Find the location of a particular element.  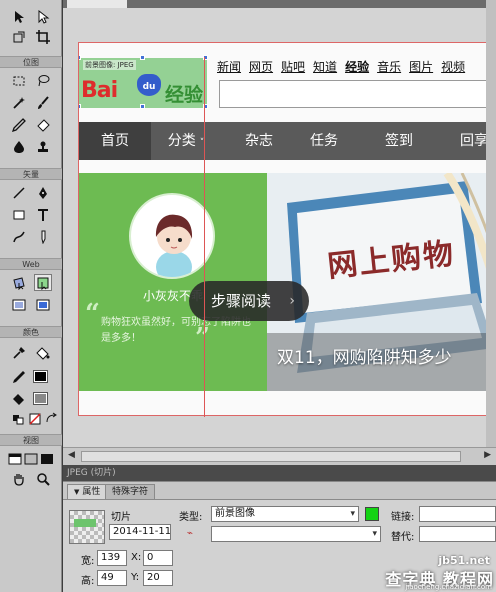

nav-item-home: 首页 is located at coordinates (115, 141).